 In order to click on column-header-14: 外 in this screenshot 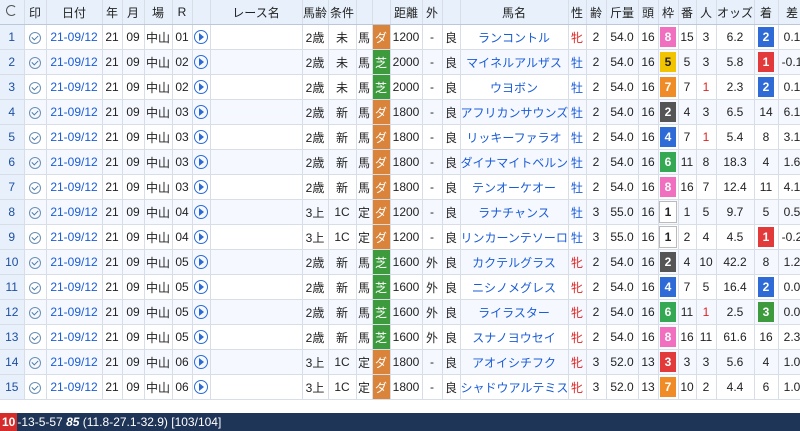, I will do `click(432, 12)`.